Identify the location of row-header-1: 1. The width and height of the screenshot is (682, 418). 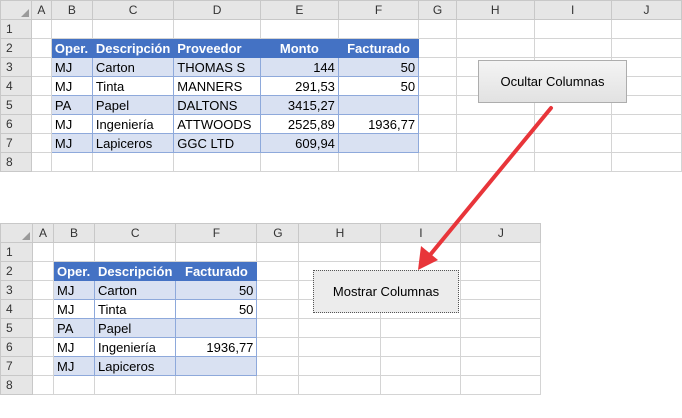
(16, 252).